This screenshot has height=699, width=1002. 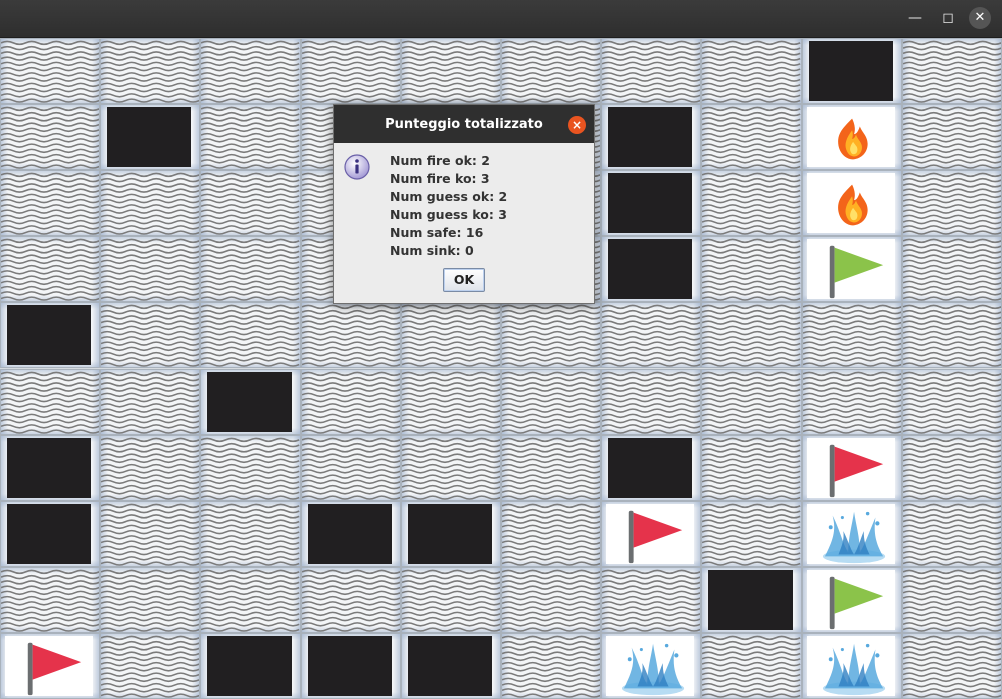 I want to click on minimize-icon: —, so click(x=915, y=18).